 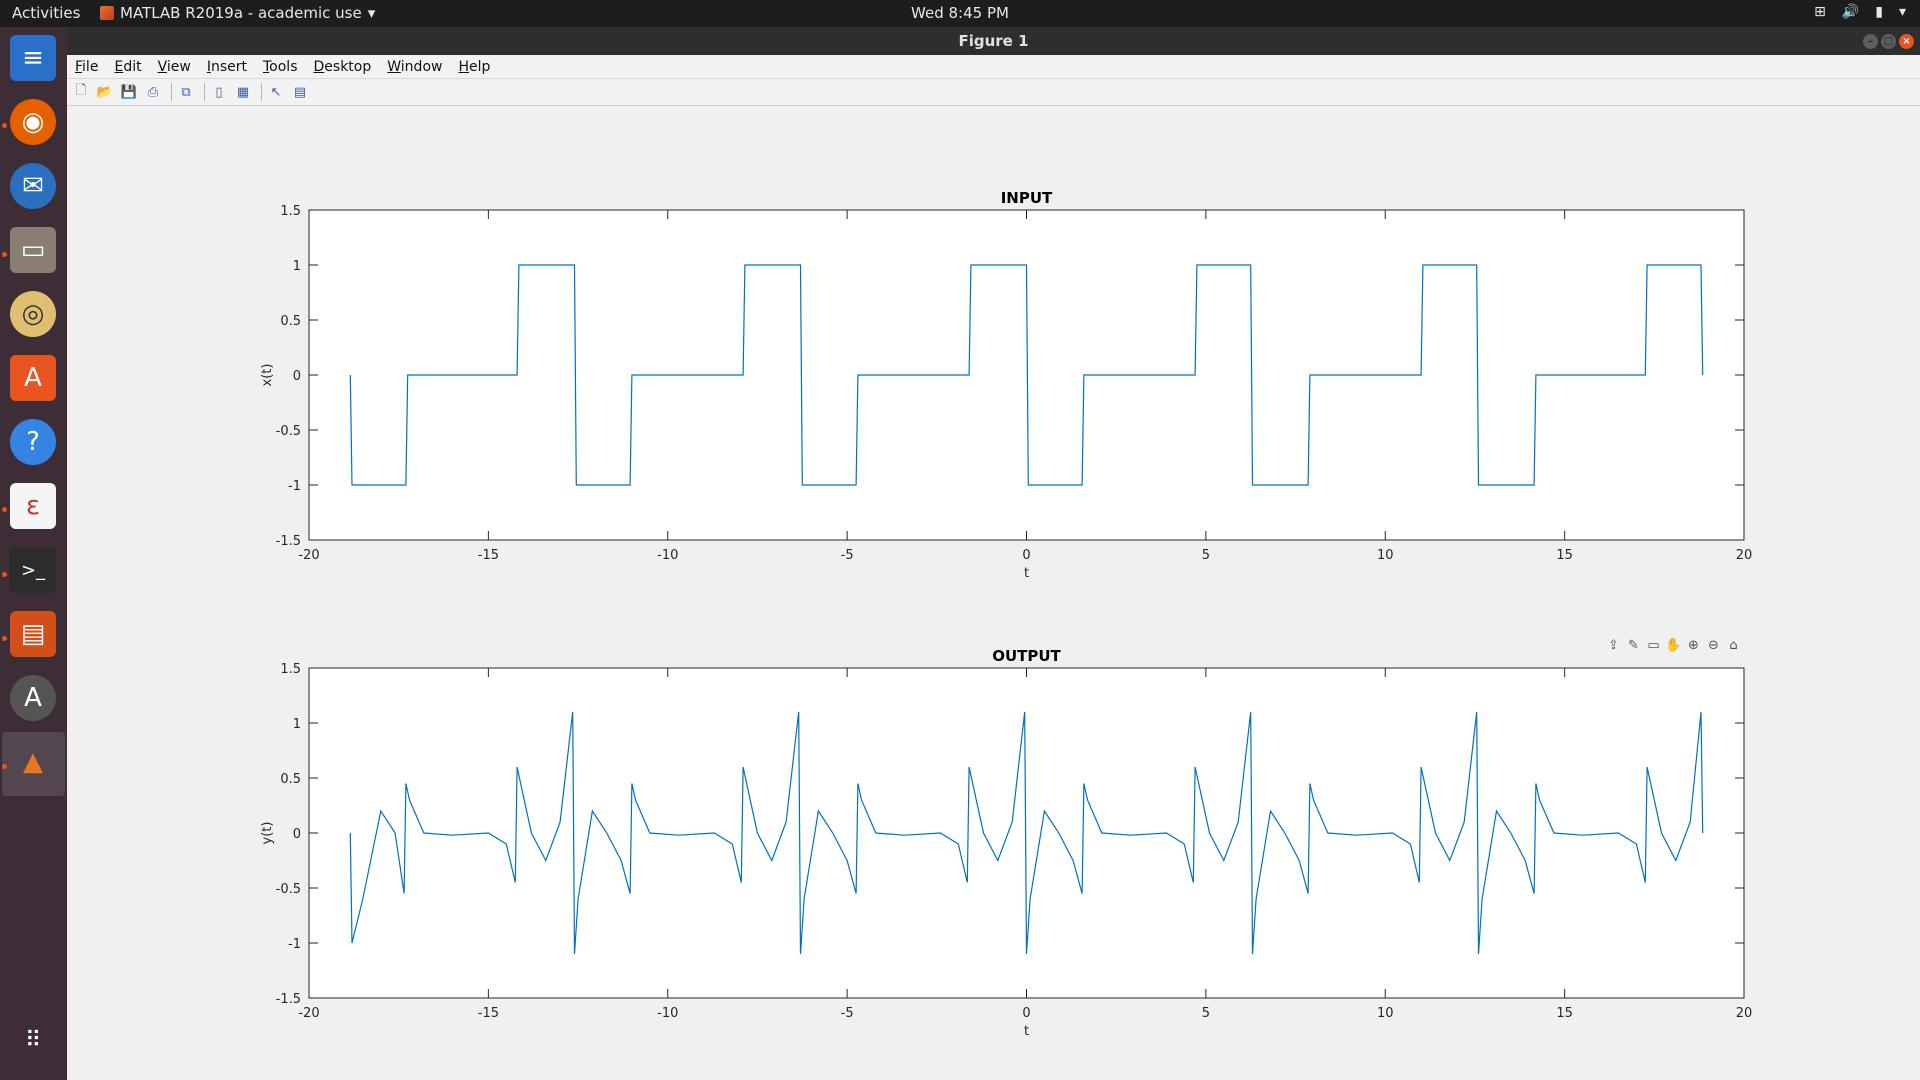 I want to click on minimize-icon: –, so click(x=1870, y=41).